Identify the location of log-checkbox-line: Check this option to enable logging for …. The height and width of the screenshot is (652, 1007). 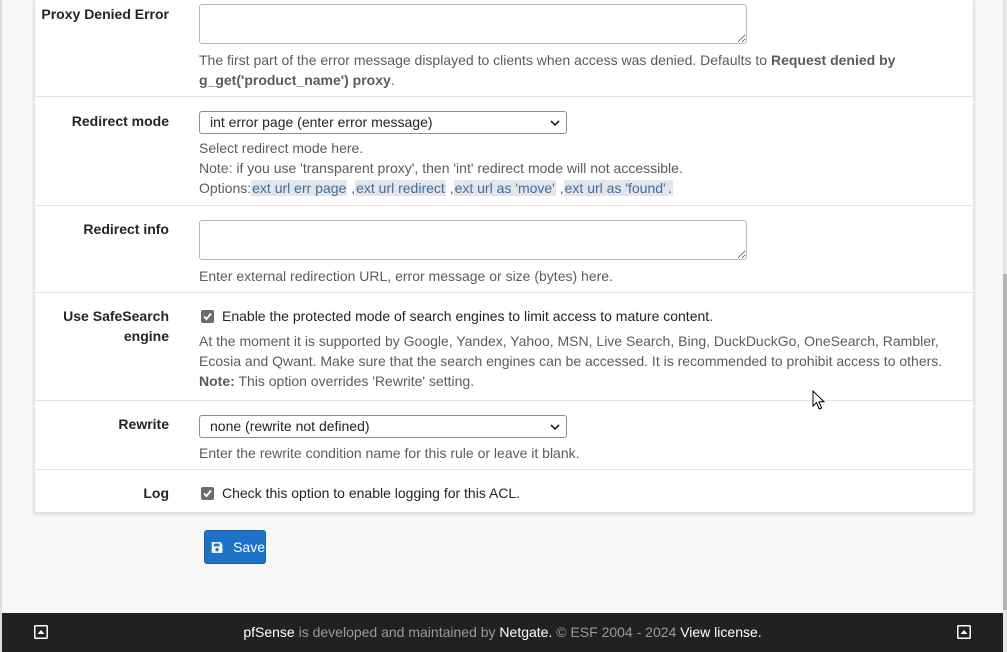
(582, 493).